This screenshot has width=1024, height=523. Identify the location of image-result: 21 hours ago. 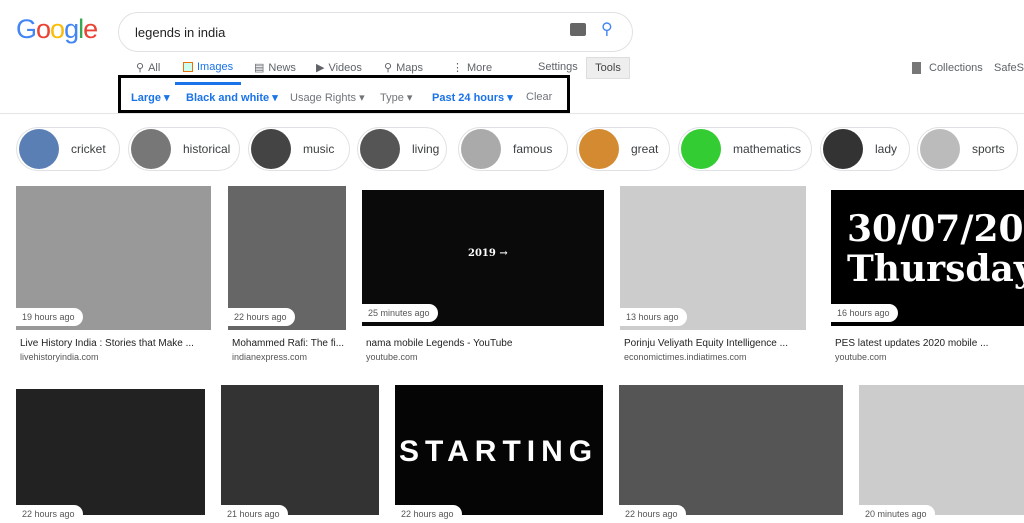
(300, 454).